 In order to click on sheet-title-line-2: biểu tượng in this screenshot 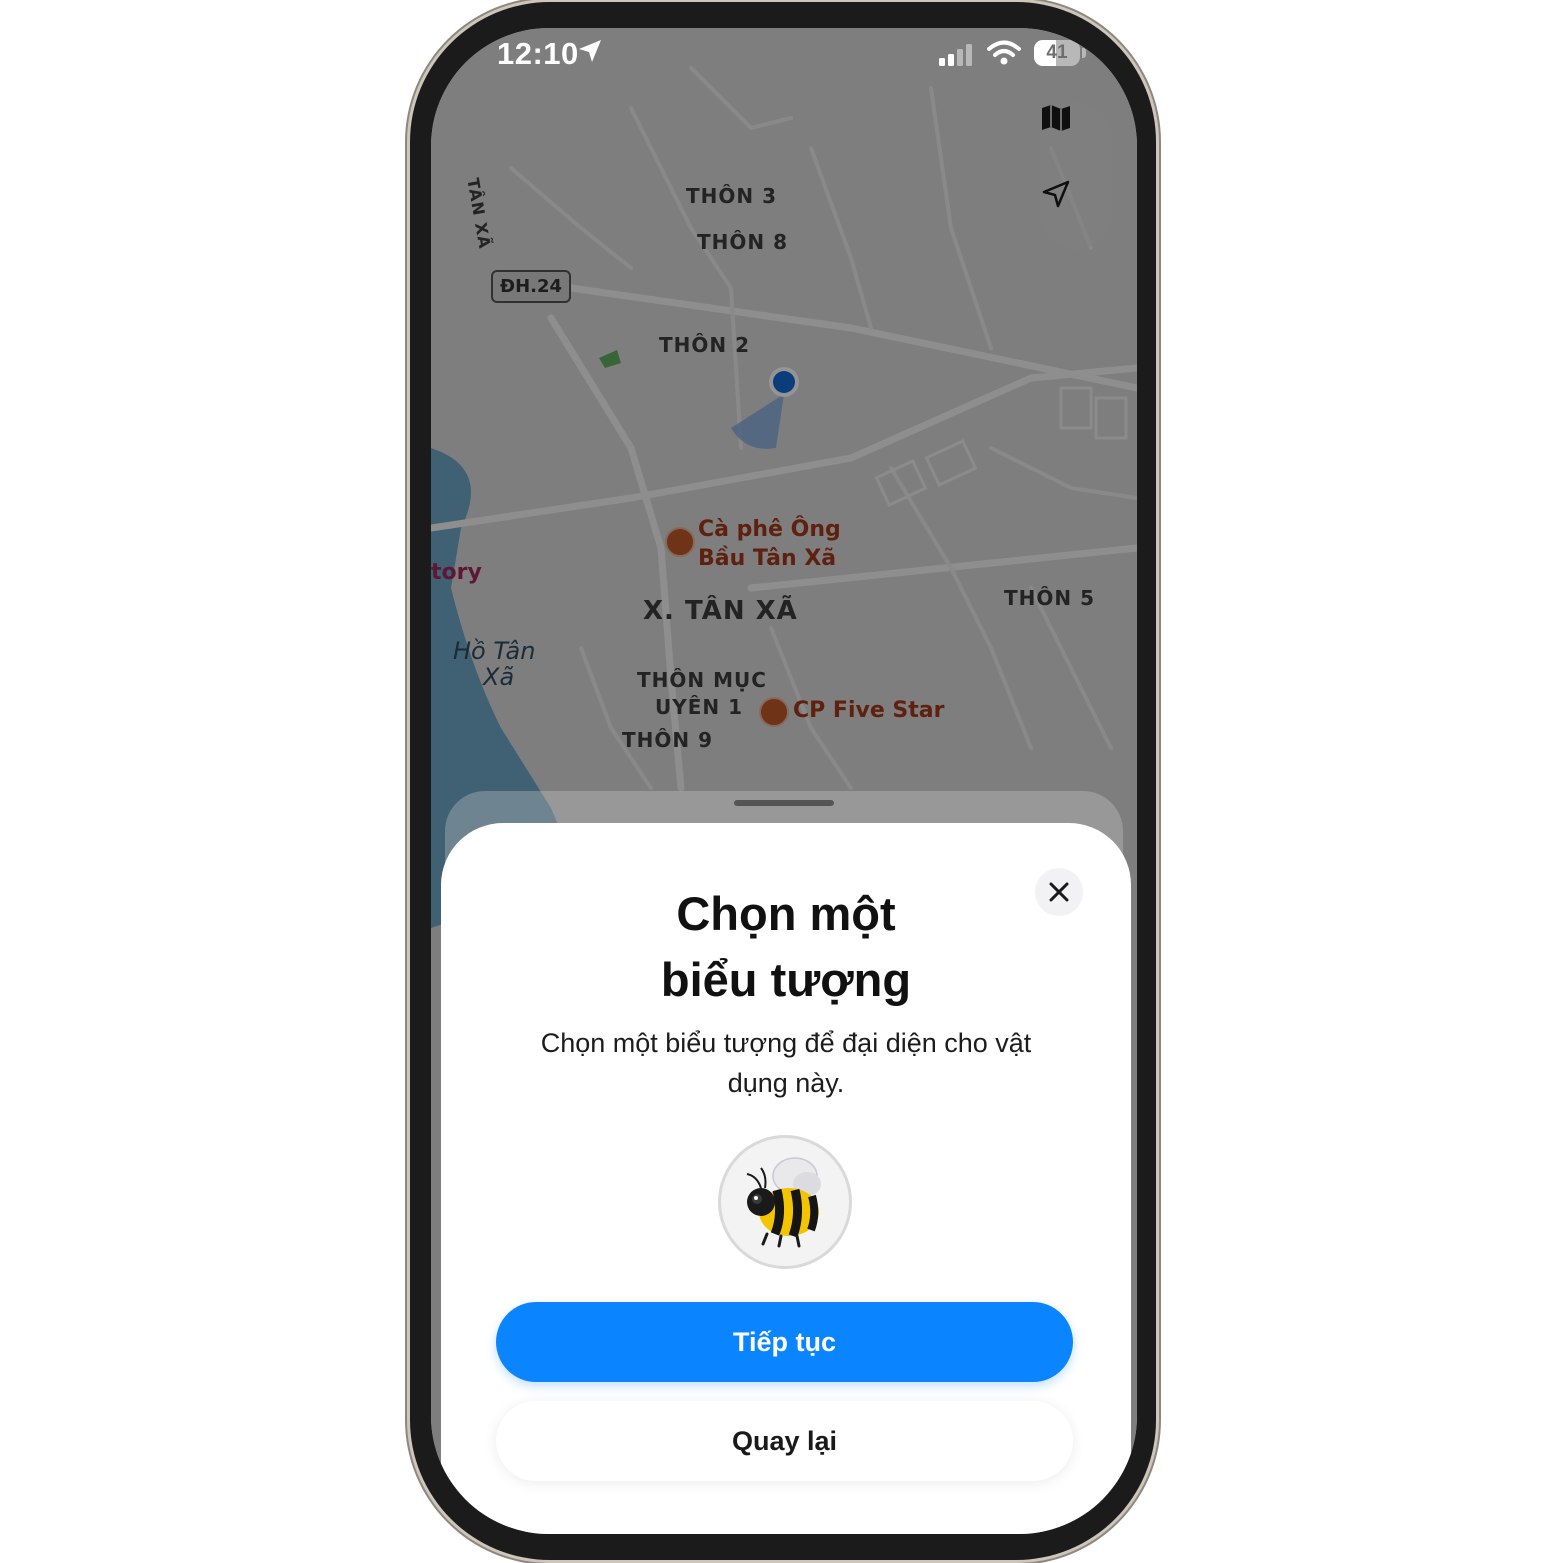, I will do `click(786, 979)`.